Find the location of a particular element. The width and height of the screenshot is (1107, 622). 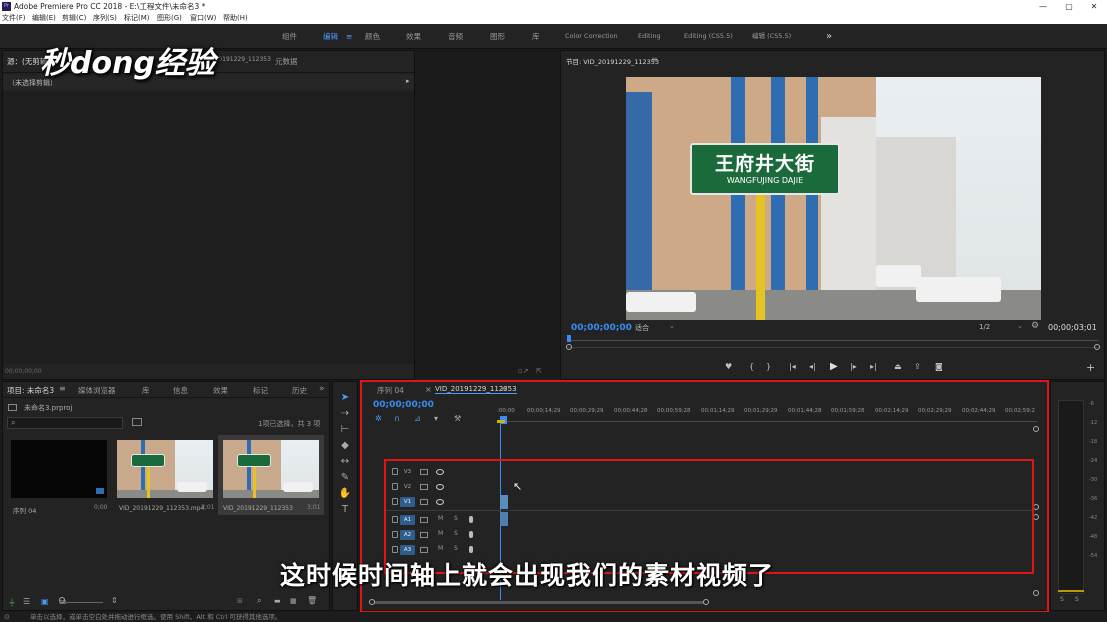

solo-right-button: S is located at coordinates (1077, 599).